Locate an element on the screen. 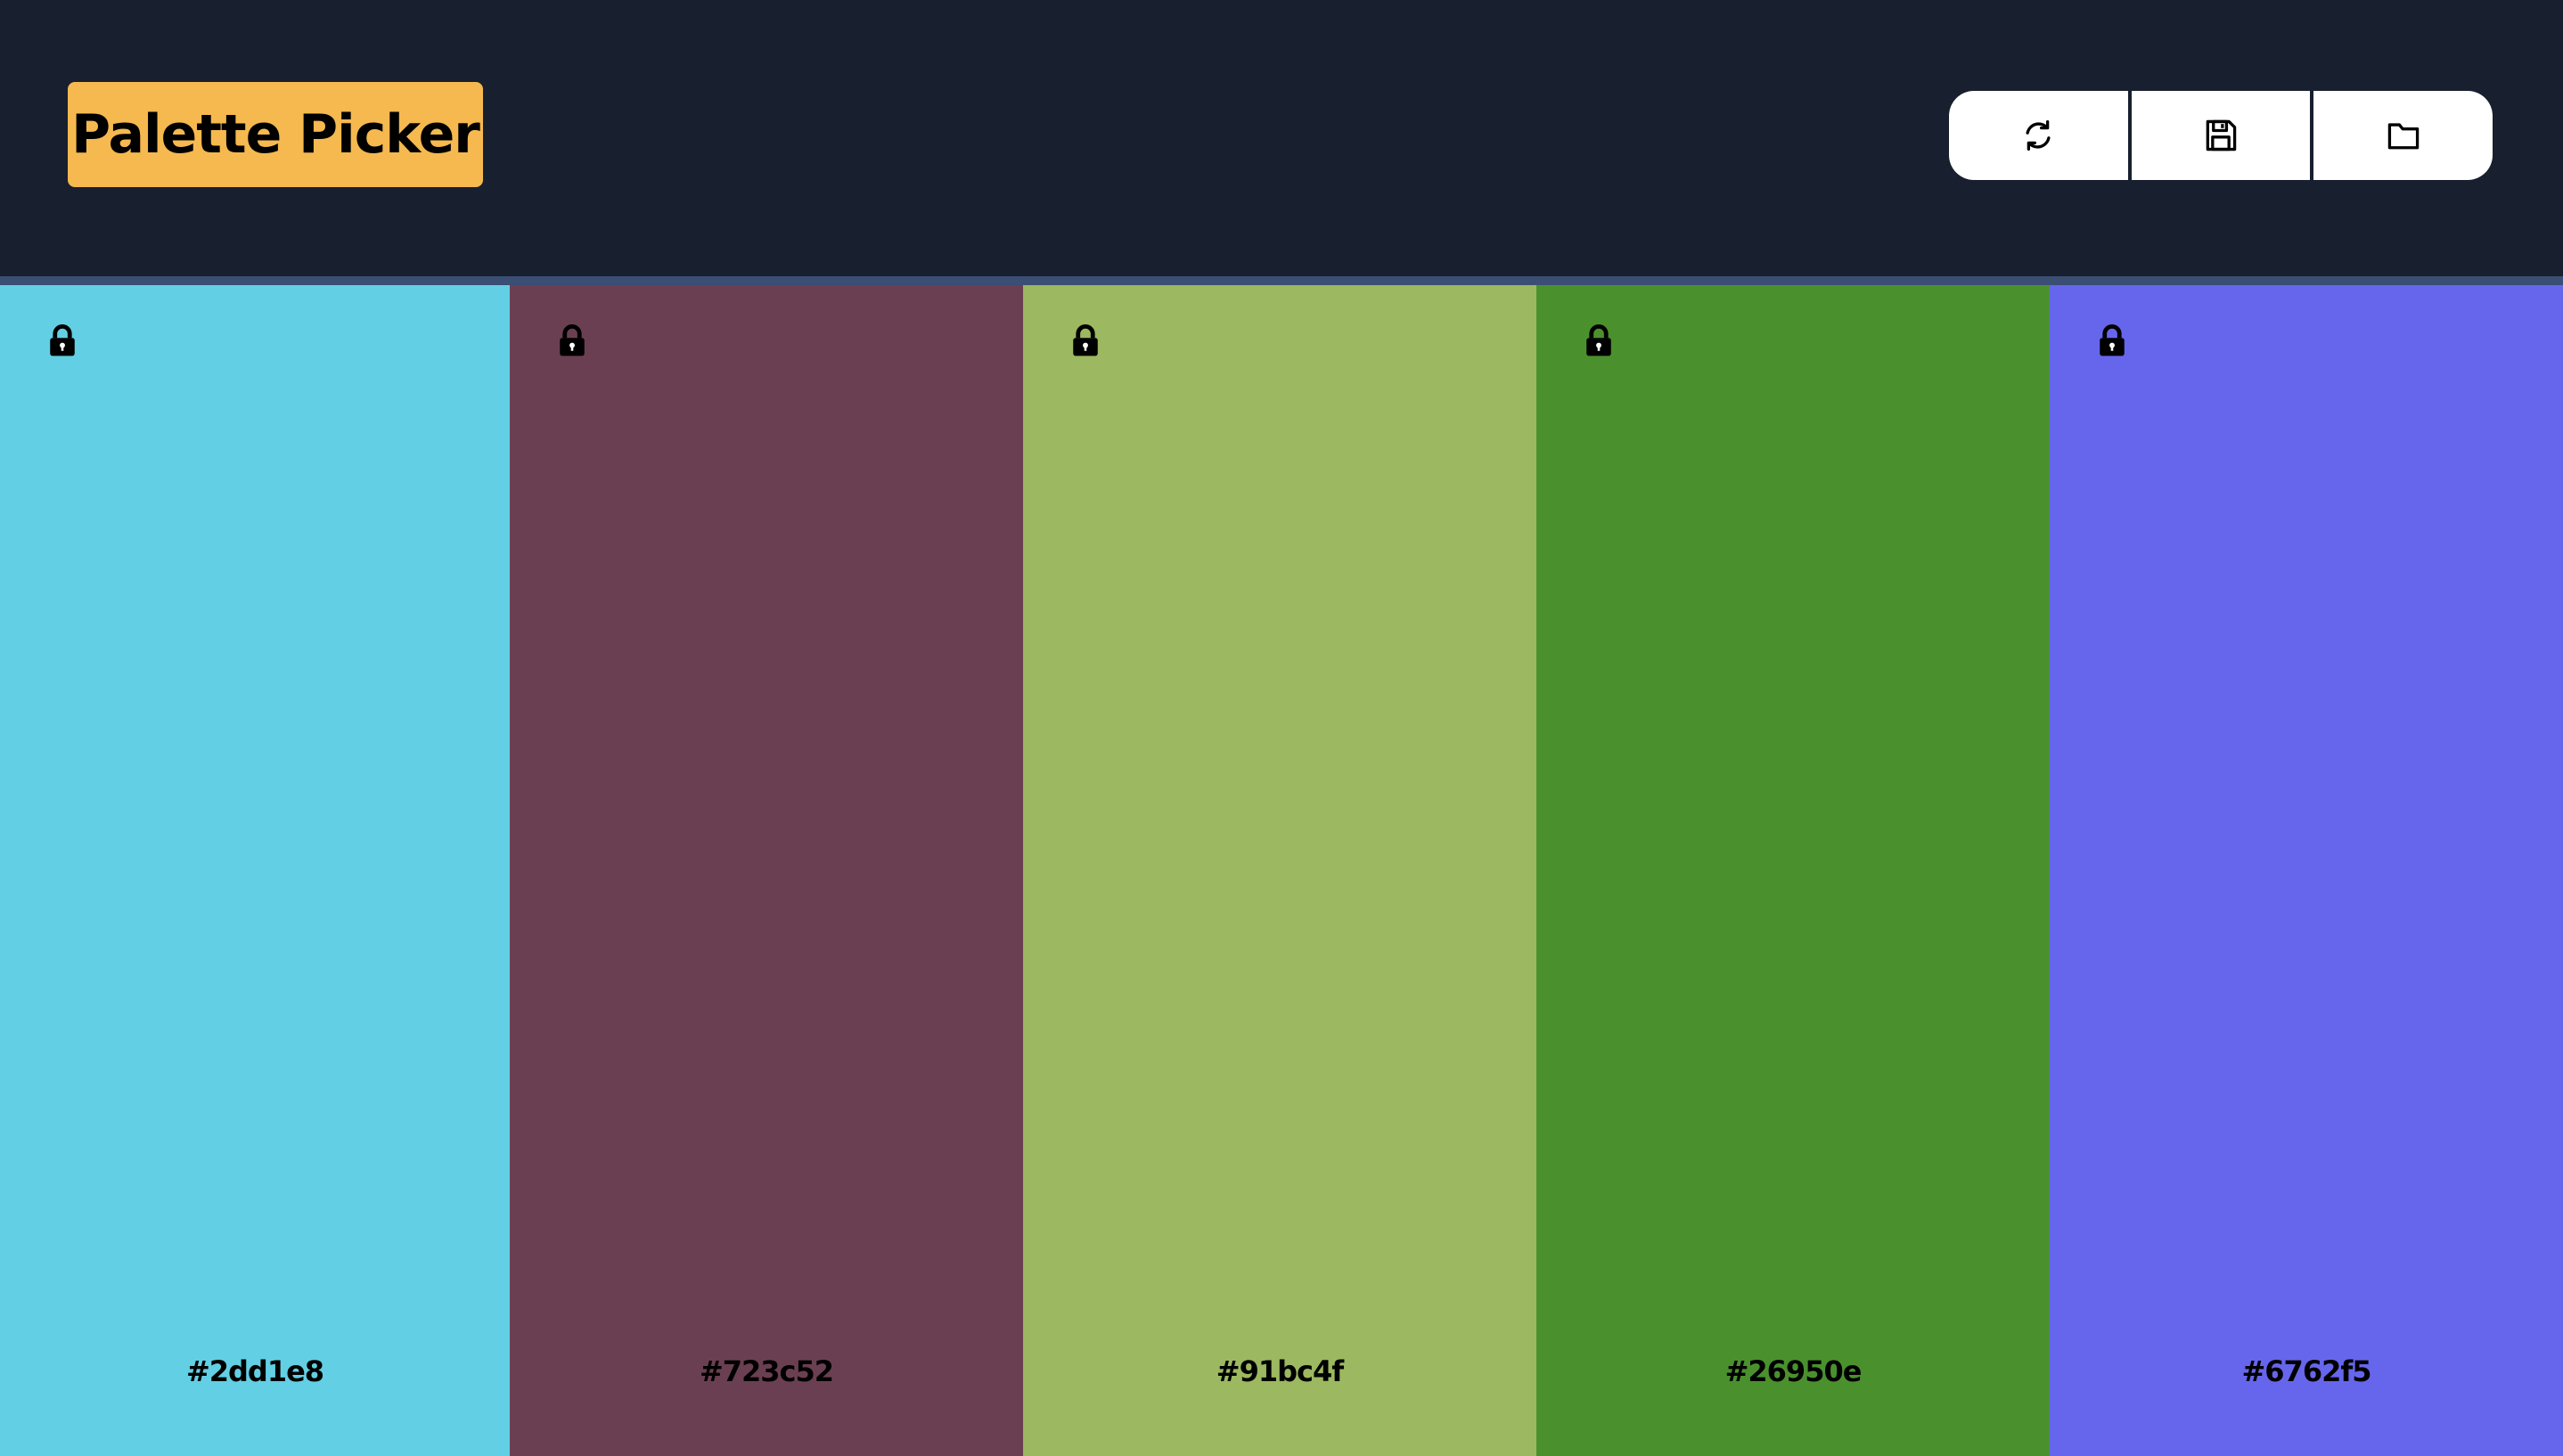 The width and height of the screenshot is (2563, 1456). toolbar is located at coordinates (2221, 135).